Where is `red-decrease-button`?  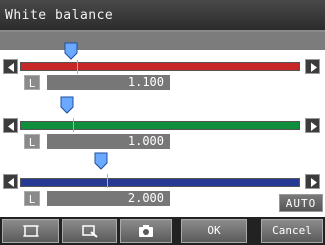
red-decrease-button is located at coordinates (10, 66).